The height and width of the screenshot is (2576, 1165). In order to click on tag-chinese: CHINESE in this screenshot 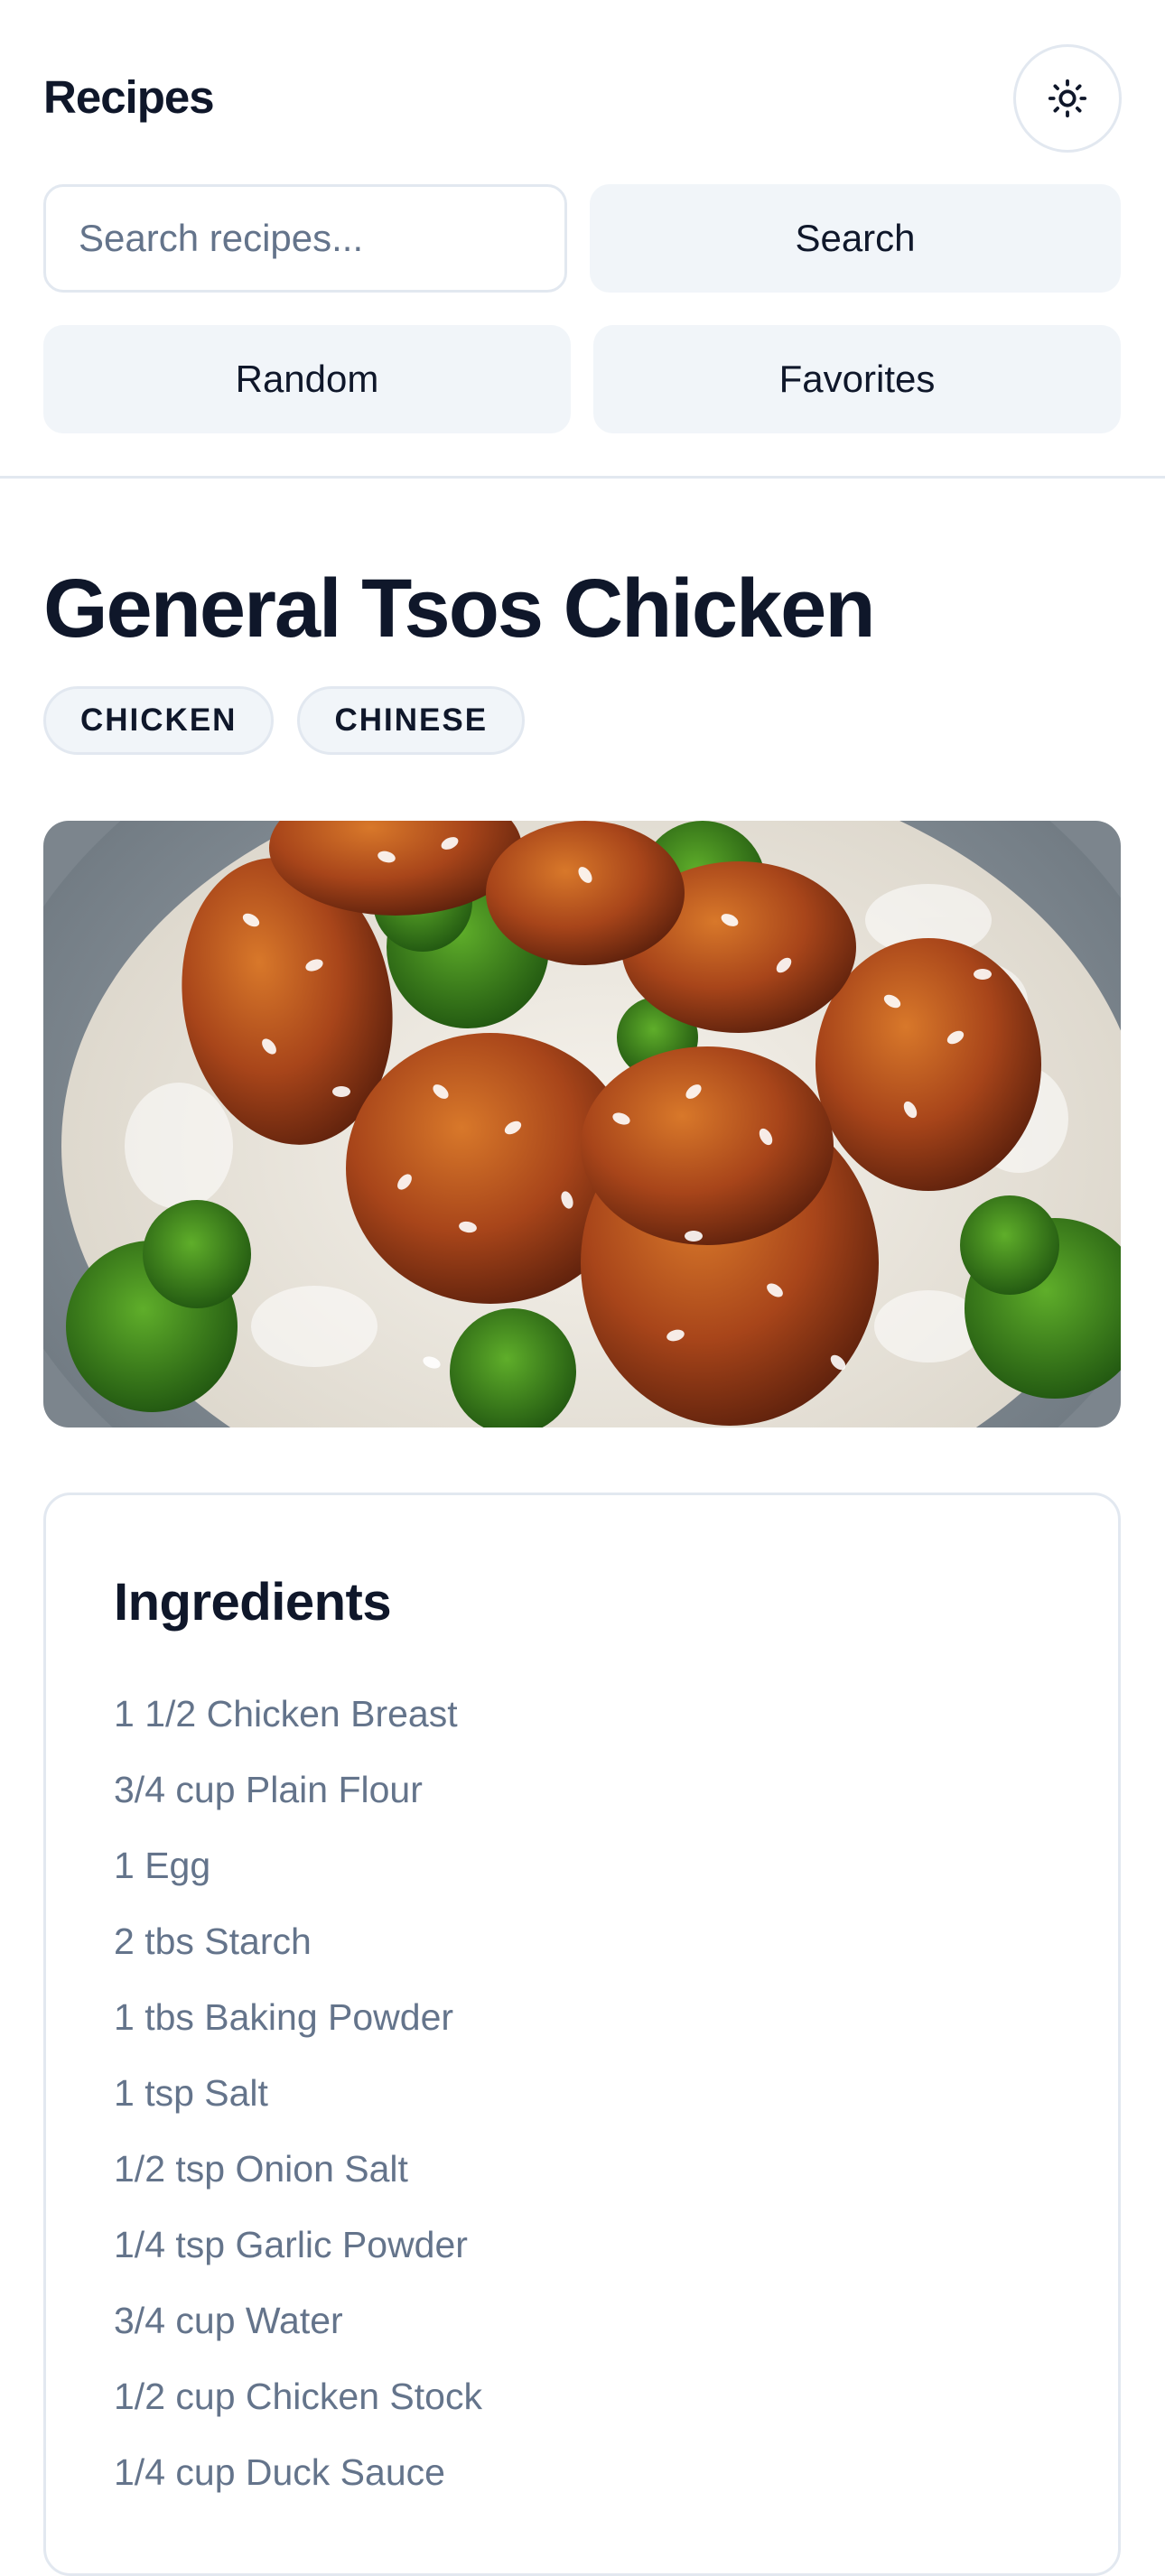, I will do `click(411, 720)`.